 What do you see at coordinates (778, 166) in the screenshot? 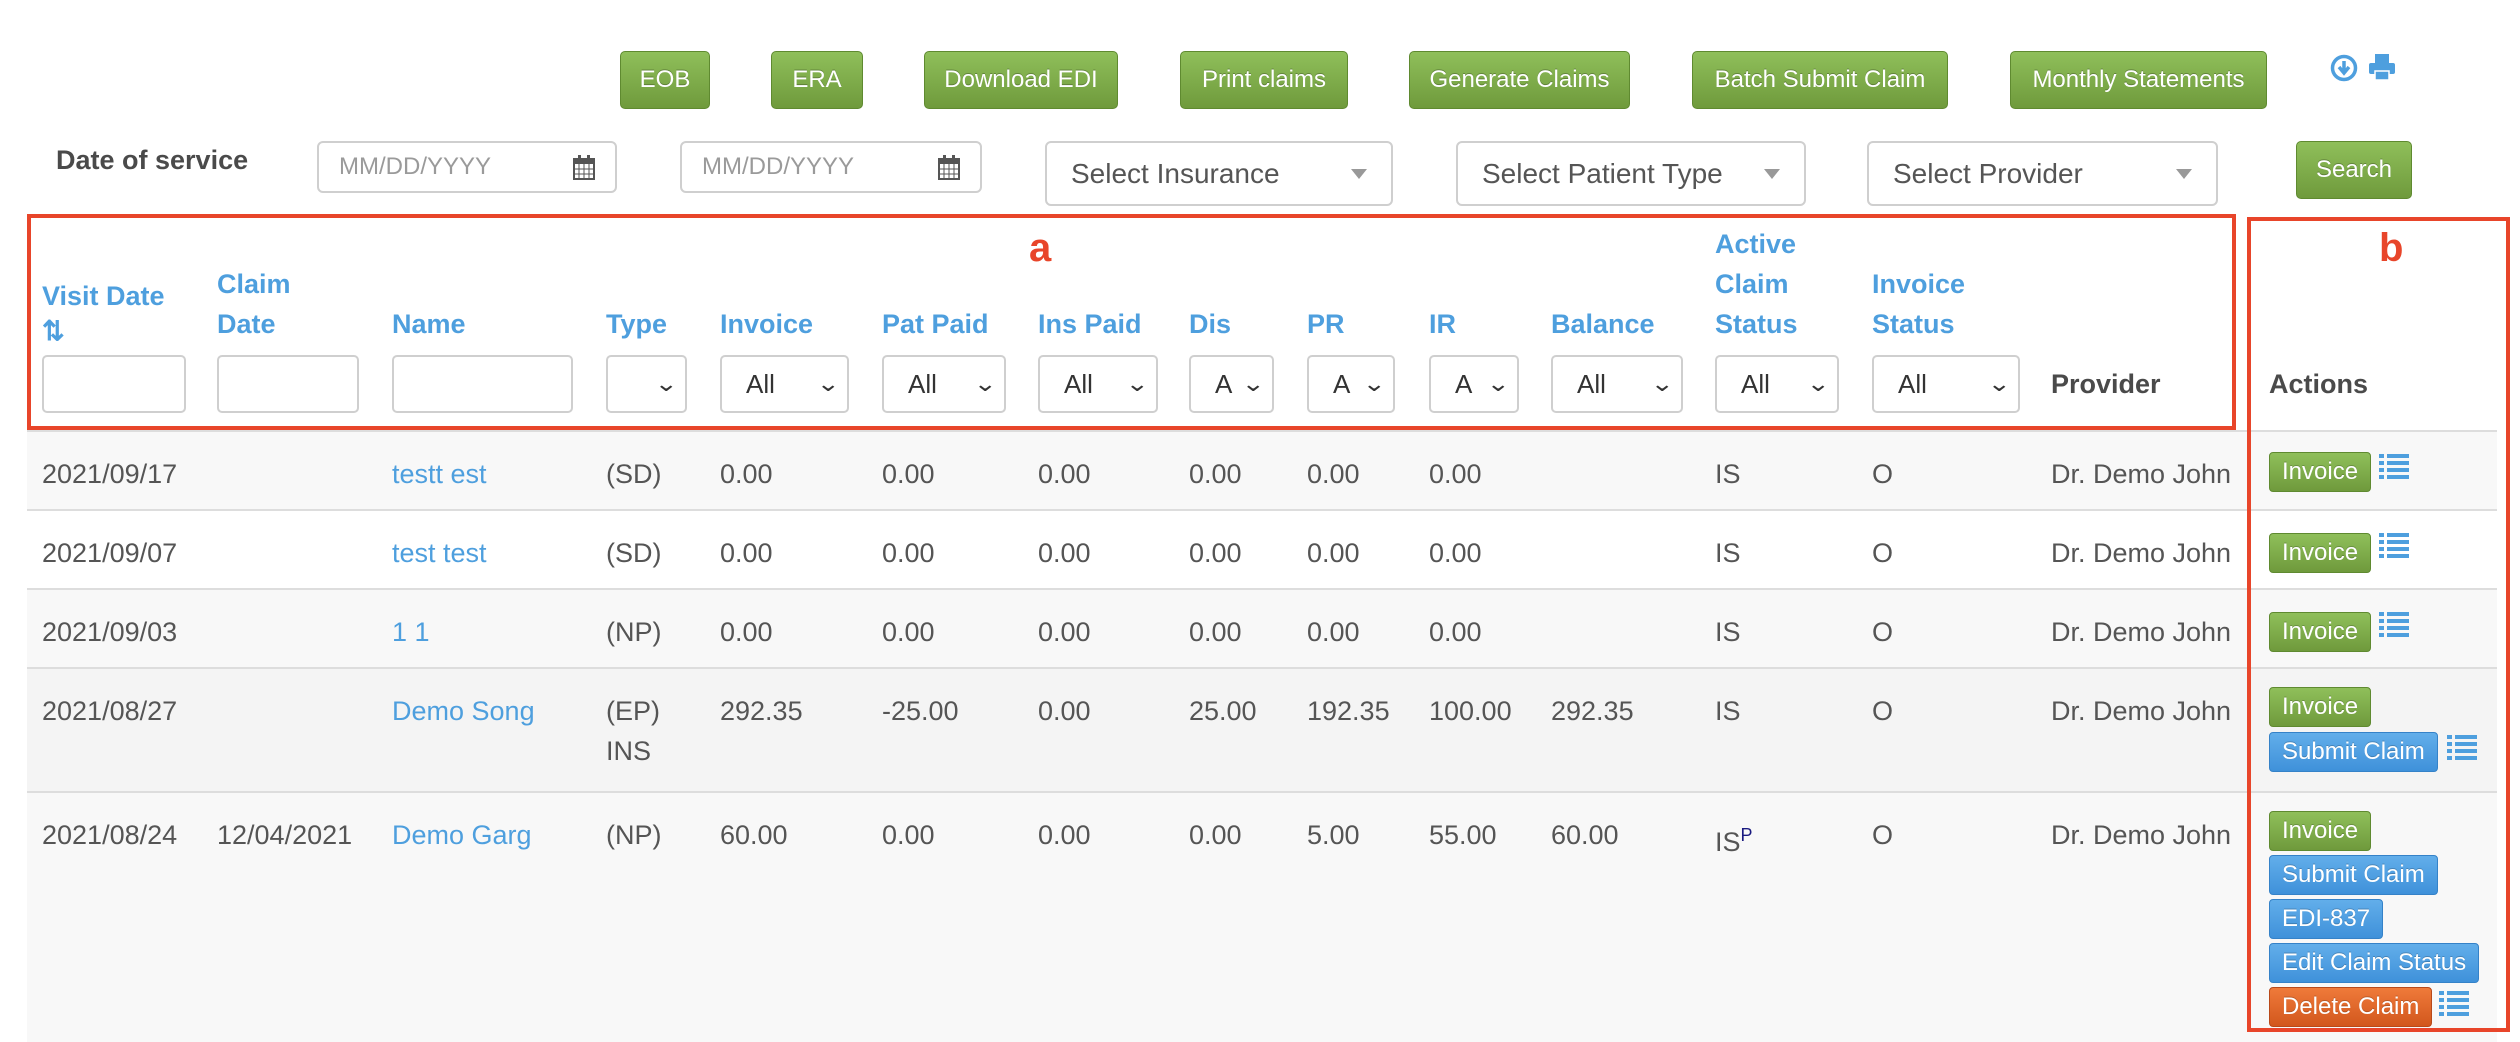
I see `date-to-placeholder: MM/DD/YYYY` at bounding box center [778, 166].